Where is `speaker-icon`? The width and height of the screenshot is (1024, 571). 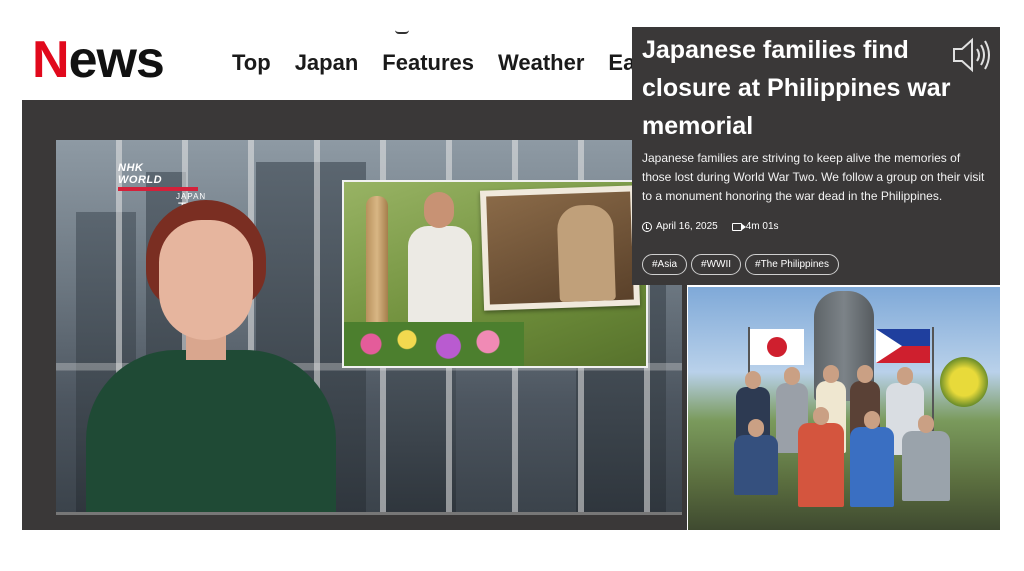
speaker-icon is located at coordinates (972, 55).